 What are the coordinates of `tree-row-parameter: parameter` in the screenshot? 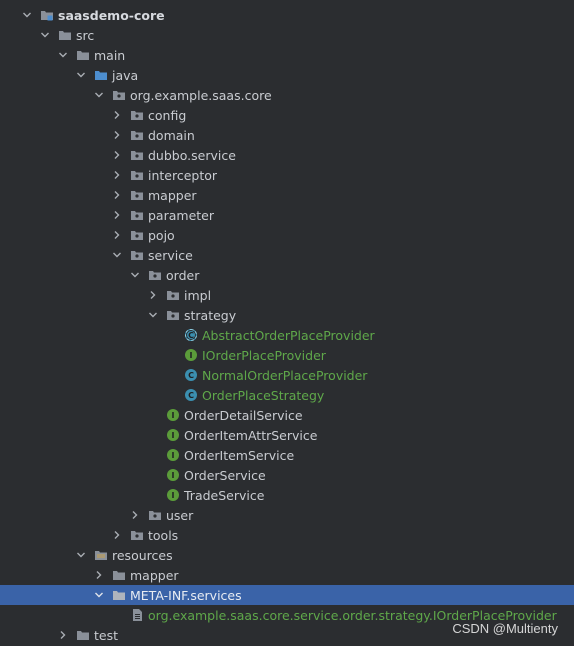 It's located at (287, 215).